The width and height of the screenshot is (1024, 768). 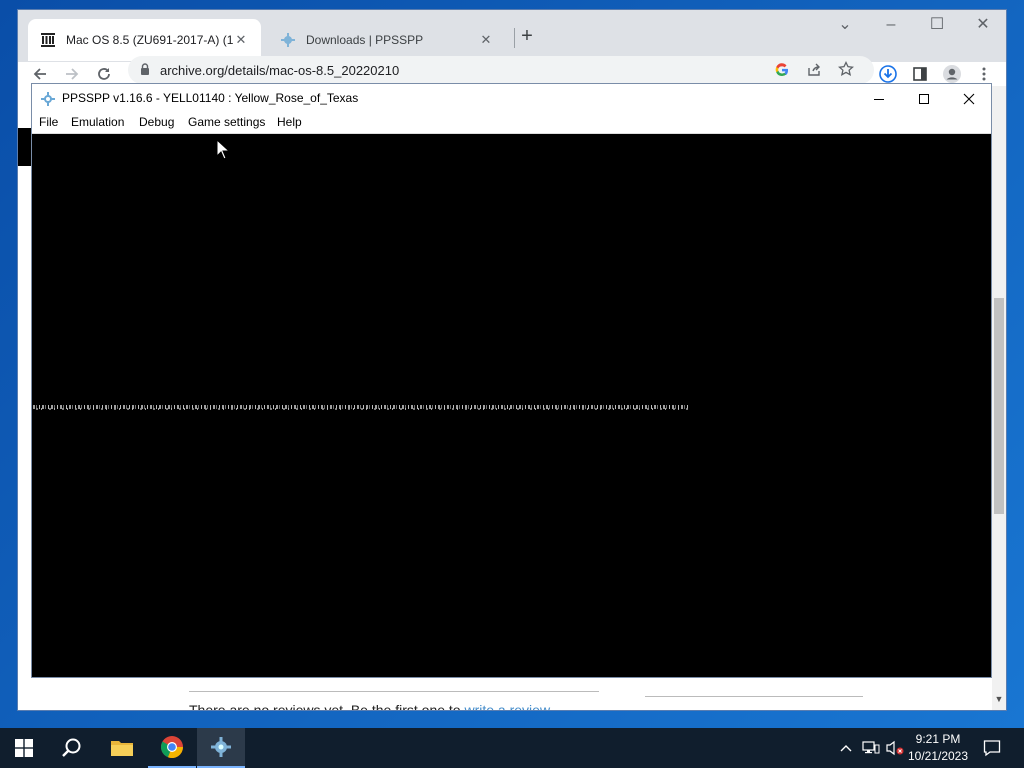 I want to click on taskbar: 9:21 PM 10/21/2023, so click(x=512, y=748).